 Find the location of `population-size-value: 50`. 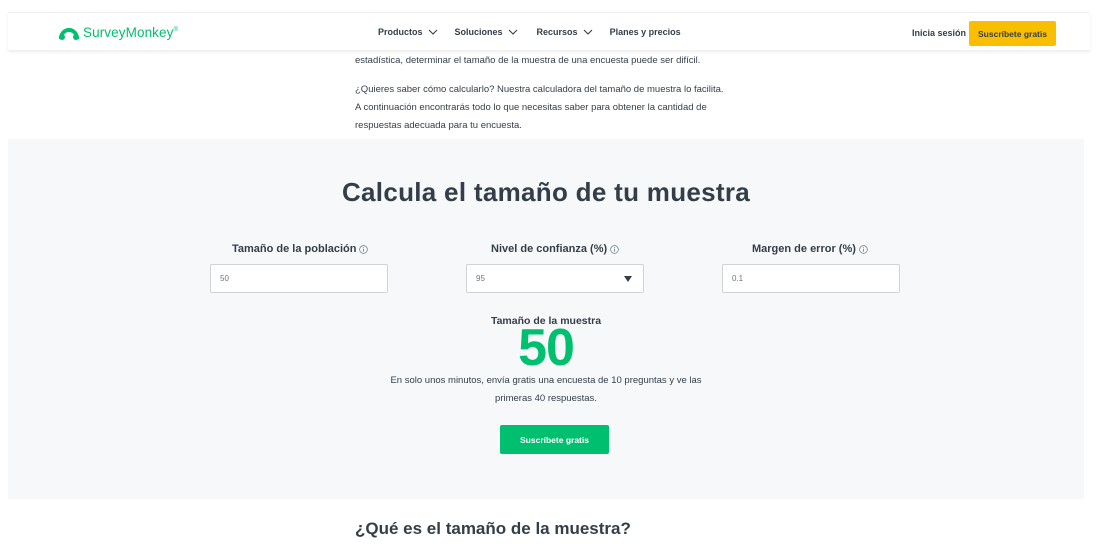

population-size-value: 50 is located at coordinates (224, 278).